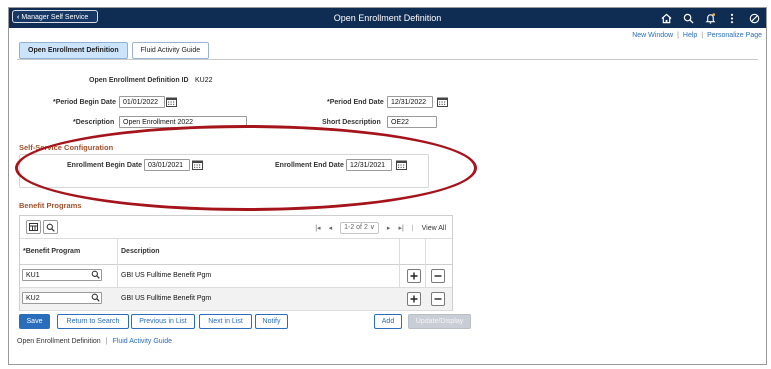 The height and width of the screenshot is (369, 771). What do you see at coordinates (183, 122) in the screenshot?
I see `description-input: Open Enrollment 2022` at bounding box center [183, 122].